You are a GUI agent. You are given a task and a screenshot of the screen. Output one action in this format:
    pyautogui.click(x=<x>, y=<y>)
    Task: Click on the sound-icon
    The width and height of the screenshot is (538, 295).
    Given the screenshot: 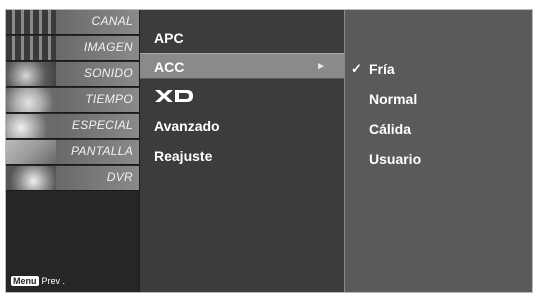 What is the action you would take?
    pyautogui.click(x=31, y=74)
    